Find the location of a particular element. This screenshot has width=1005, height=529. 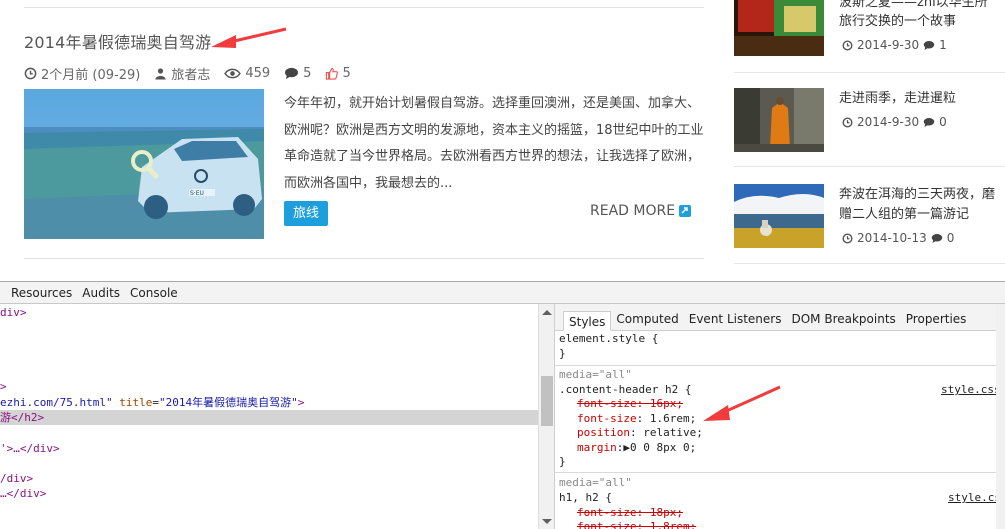

tab-console: Console is located at coordinates (154, 293).